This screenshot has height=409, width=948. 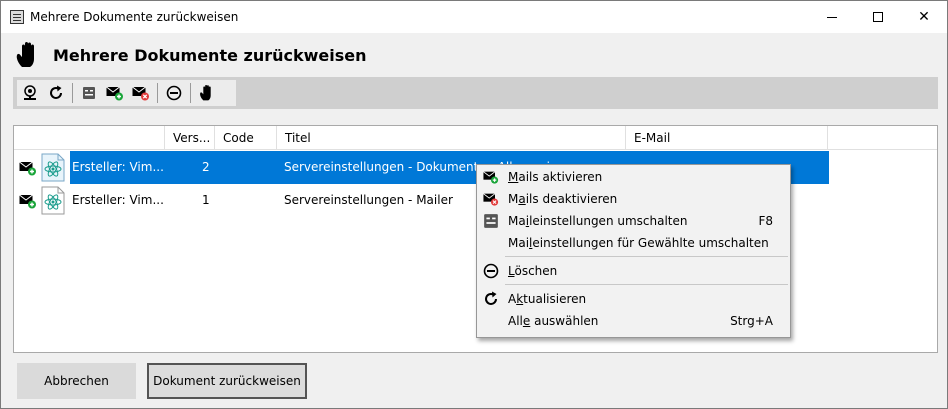 What do you see at coordinates (633, 321) in the screenshot?
I see `menu-item-select-all: Alle auswählen Strg+A` at bounding box center [633, 321].